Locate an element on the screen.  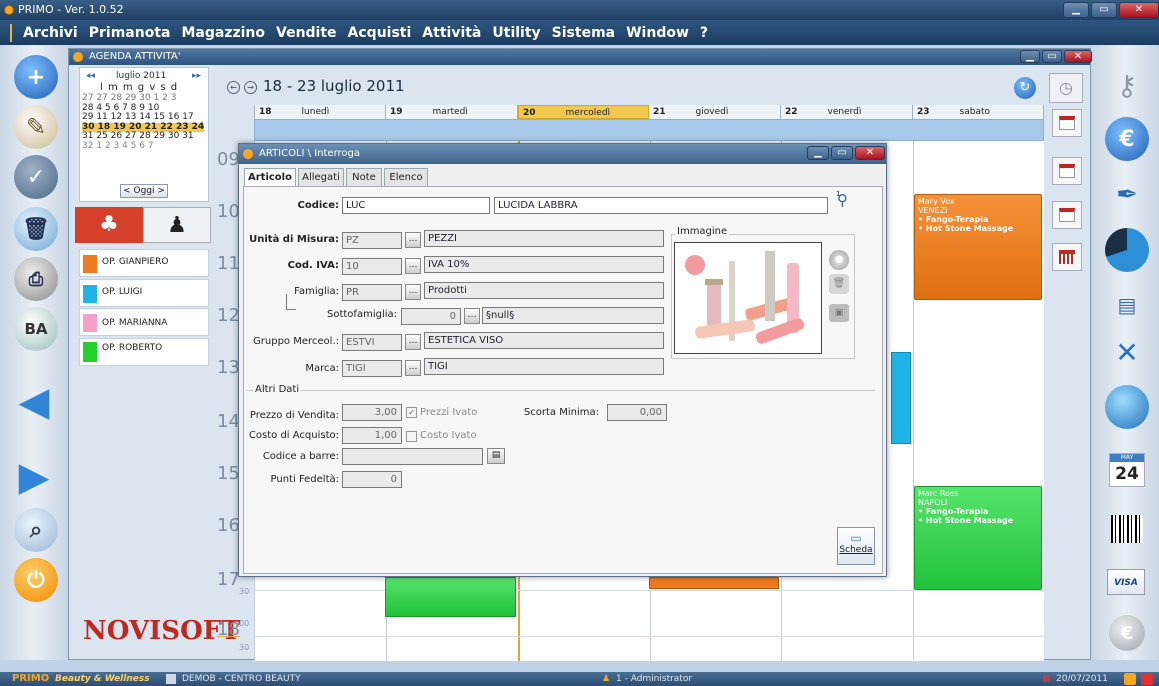
dialog-close-button: ✕ is located at coordinates (870, 153).